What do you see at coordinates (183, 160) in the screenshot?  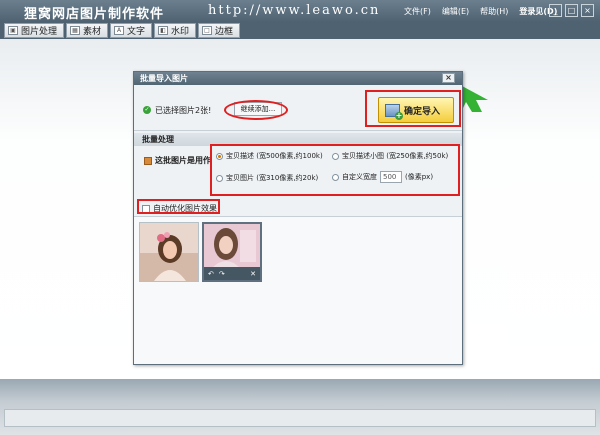 I see `use-as-text: 这批图片是用作` at bounding box center [183, 160].